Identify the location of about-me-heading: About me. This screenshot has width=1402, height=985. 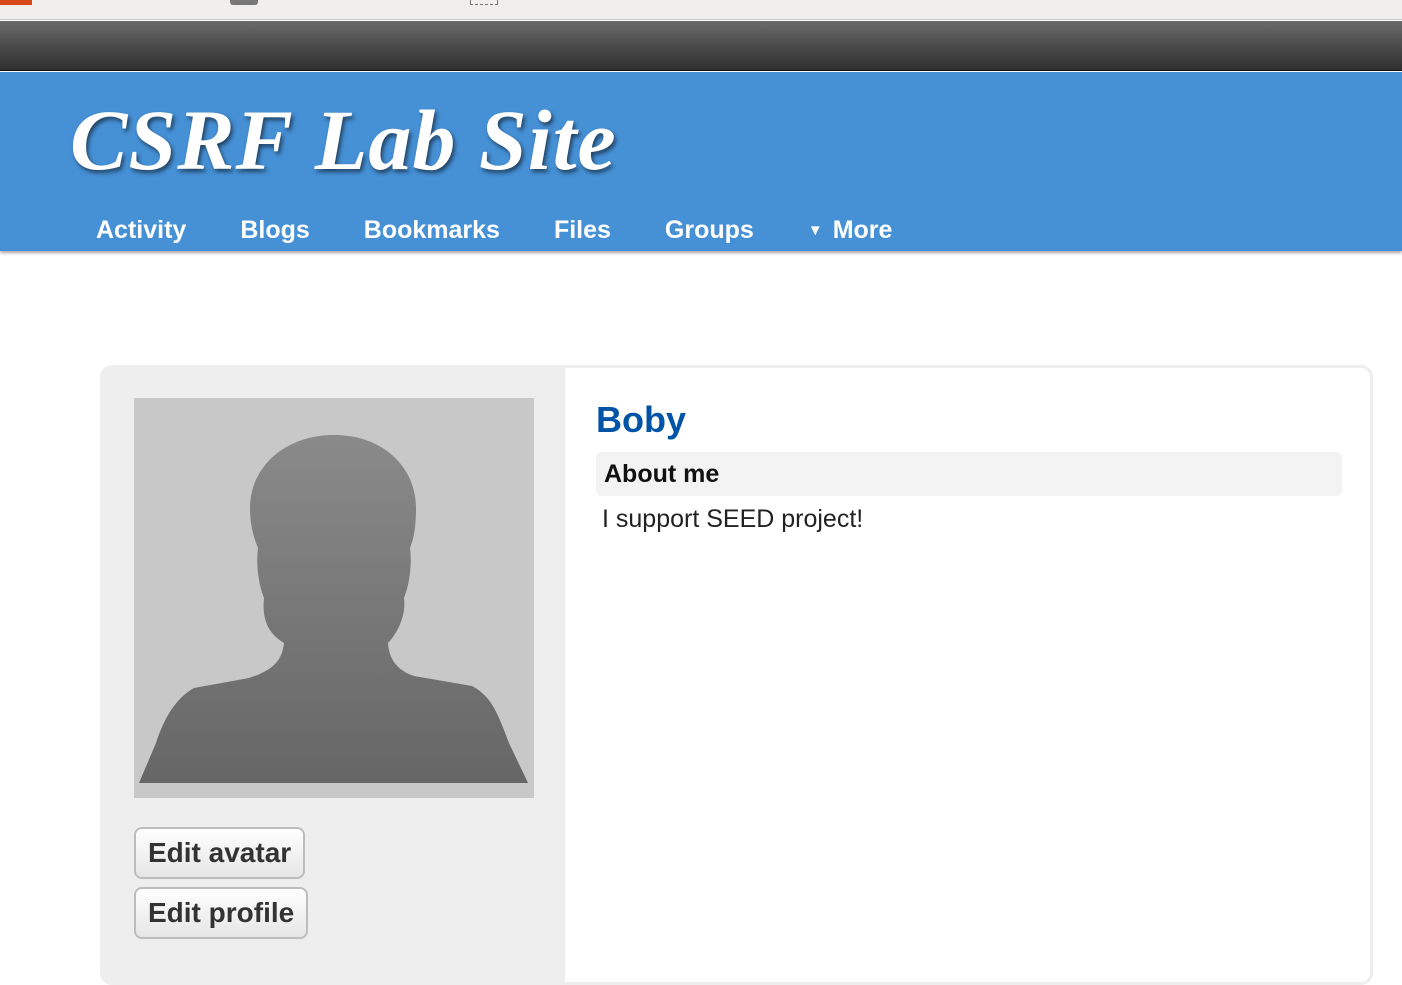
(969, 474).